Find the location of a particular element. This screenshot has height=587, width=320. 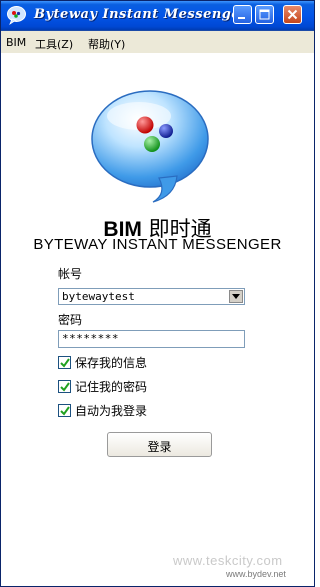

password-field: ******** is located at coordinates (151, 339).